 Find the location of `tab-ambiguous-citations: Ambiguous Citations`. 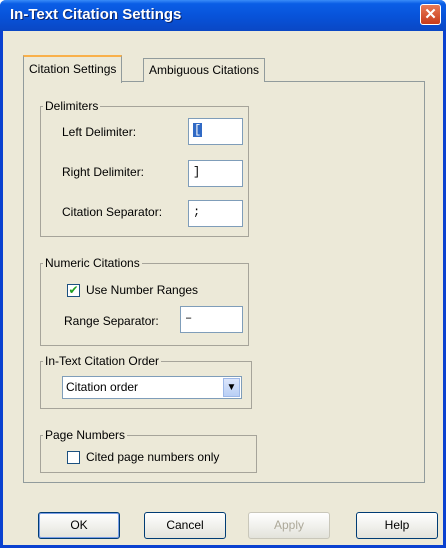

tab-ambiguous-citations: Ambiguous Citations is located at coordinates (204, 70).